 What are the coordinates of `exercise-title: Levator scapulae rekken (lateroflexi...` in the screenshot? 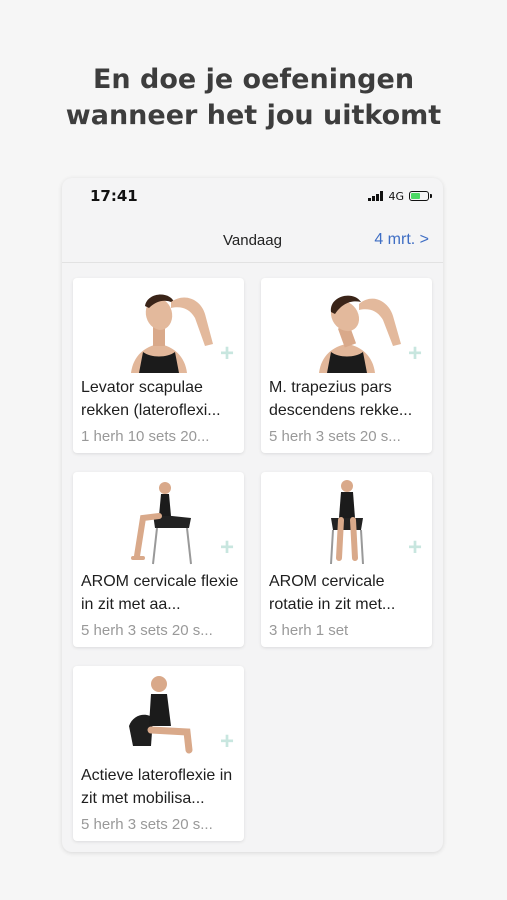 It's located at (151, 399).